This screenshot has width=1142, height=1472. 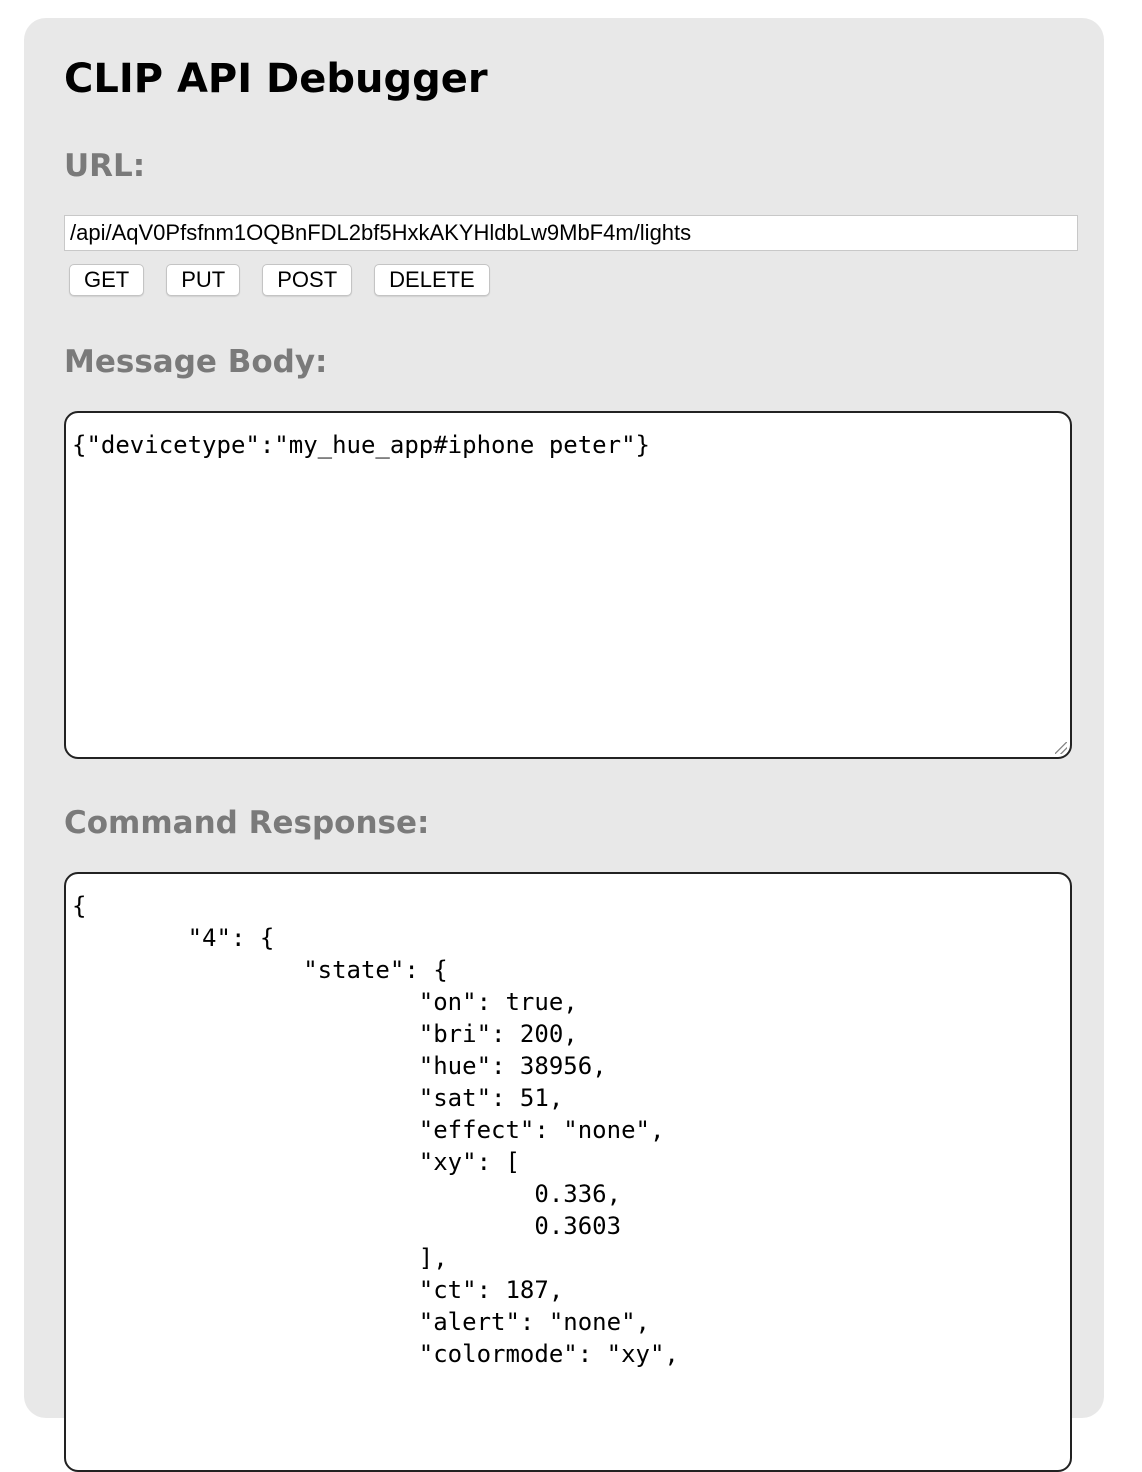 What do you see at coordinates (361, 445) in the screenshot?
I see `message-body-text: {"devicetype":"my_hue_app#iphone peter"}` at bounding box center [361, 445].